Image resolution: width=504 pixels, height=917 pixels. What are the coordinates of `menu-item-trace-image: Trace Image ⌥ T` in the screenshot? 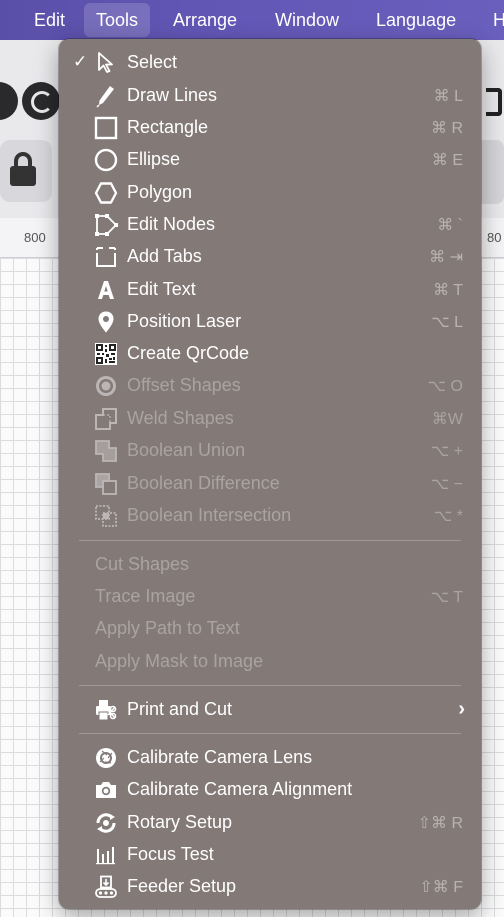 It's located at (279, 596).